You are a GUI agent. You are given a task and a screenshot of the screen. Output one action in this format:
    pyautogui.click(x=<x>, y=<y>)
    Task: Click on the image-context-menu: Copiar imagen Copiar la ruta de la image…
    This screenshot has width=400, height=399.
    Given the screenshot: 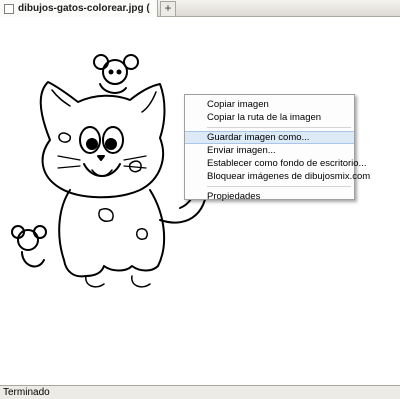 What is the action you would take?
    pyautogui.click(x=277, y=148)
    